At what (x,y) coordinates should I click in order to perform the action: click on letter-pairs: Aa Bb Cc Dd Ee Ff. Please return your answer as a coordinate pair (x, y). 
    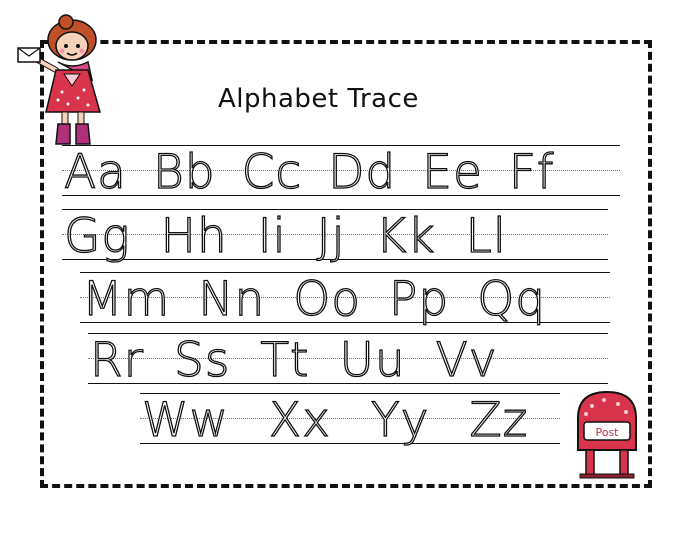
    Looking at the image, I should click on (309, 172).